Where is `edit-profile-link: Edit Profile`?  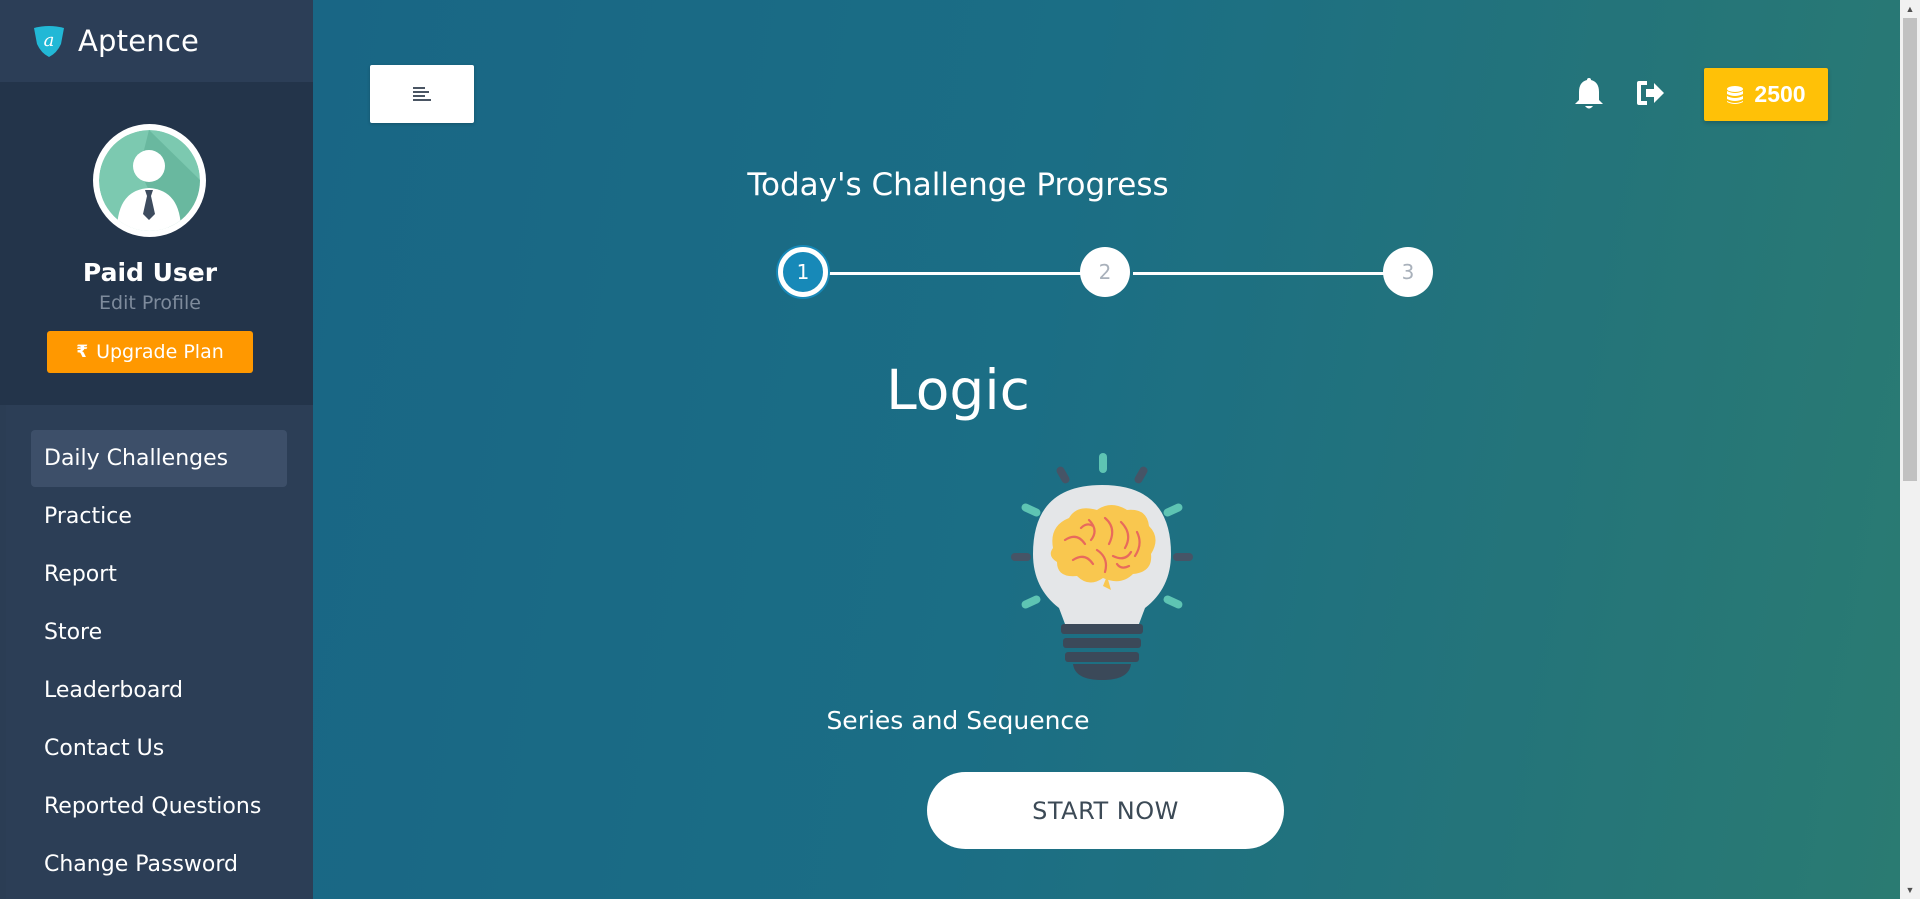 edit-profile-link: Edit Profile is located at coordinates (150, 303).